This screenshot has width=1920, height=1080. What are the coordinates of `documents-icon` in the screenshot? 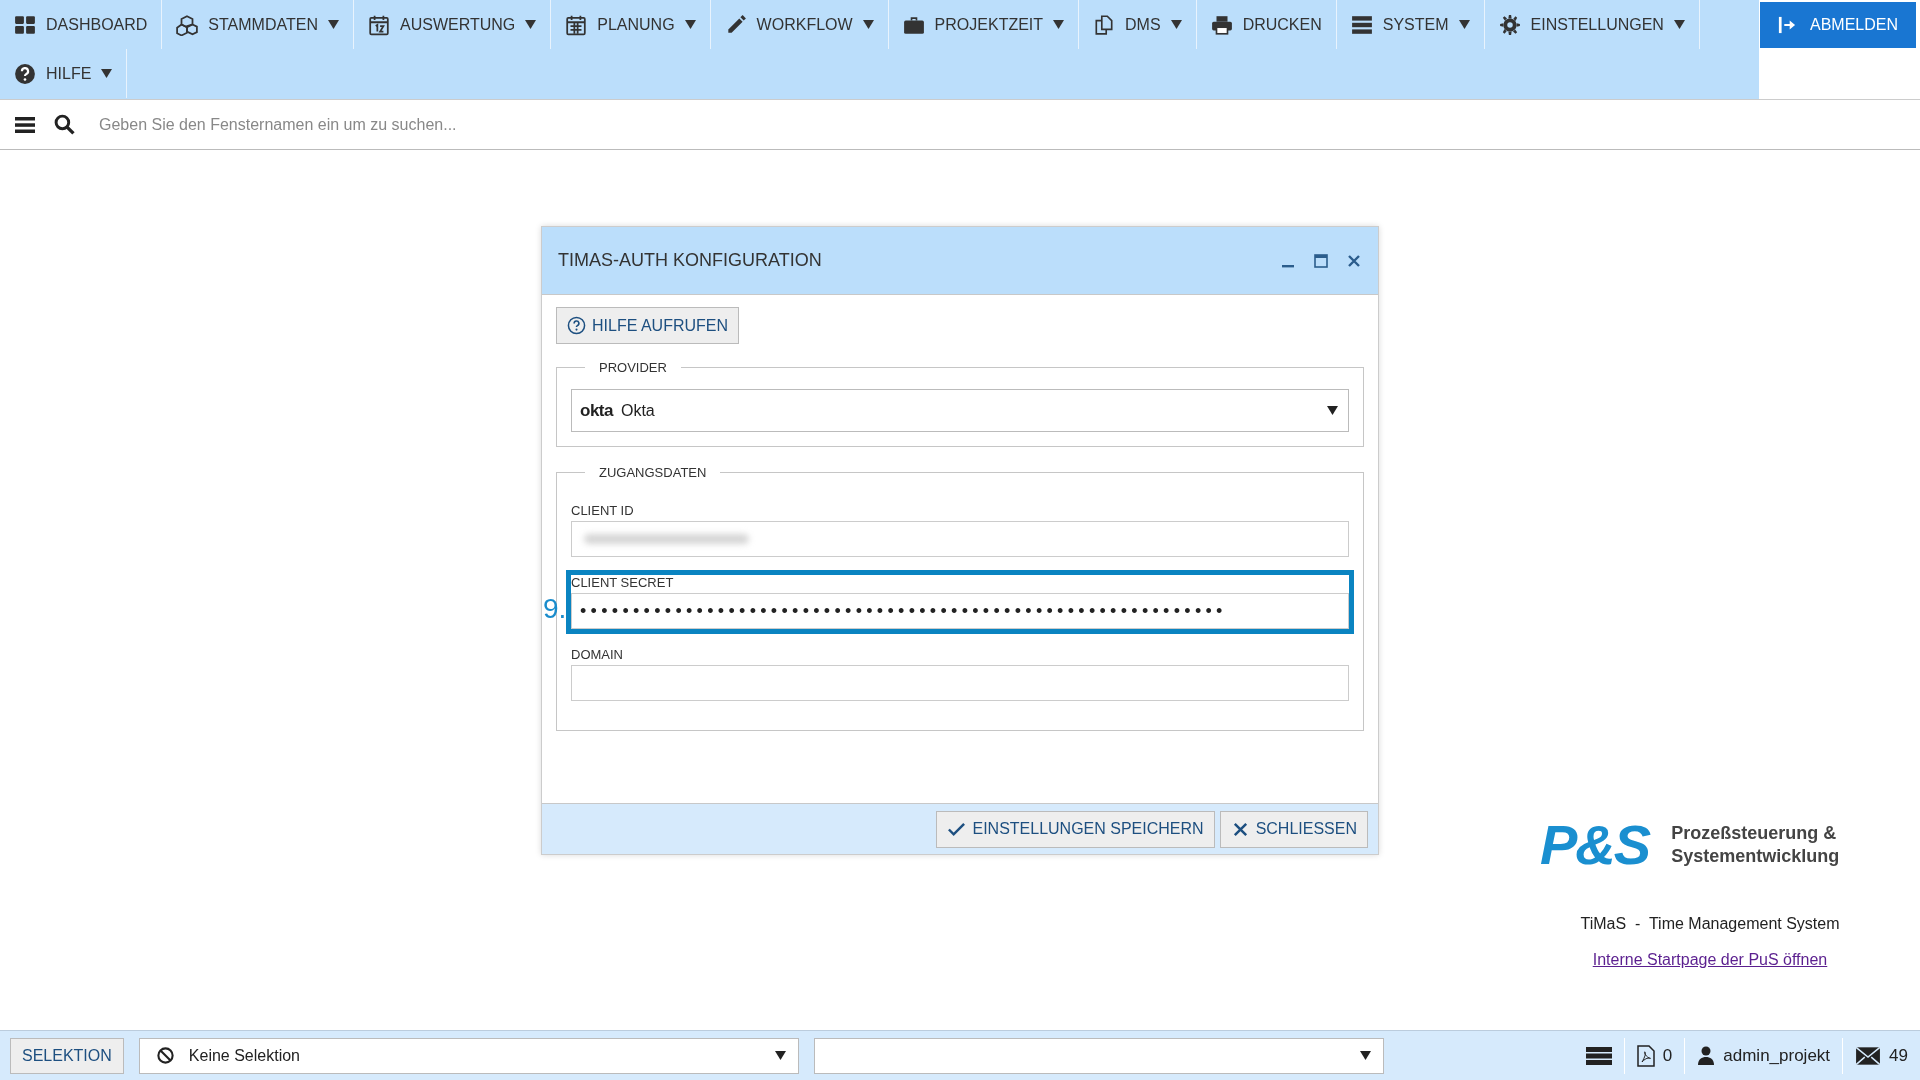 It's located at (1104, 24).